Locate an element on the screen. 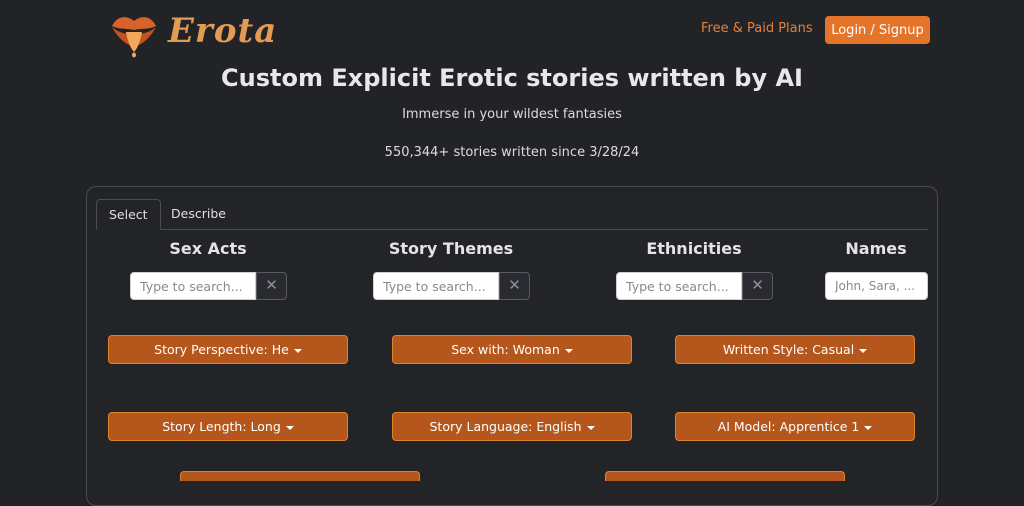  story-length-dropdown: Story Length: Long is located at coordinates (228, 426).